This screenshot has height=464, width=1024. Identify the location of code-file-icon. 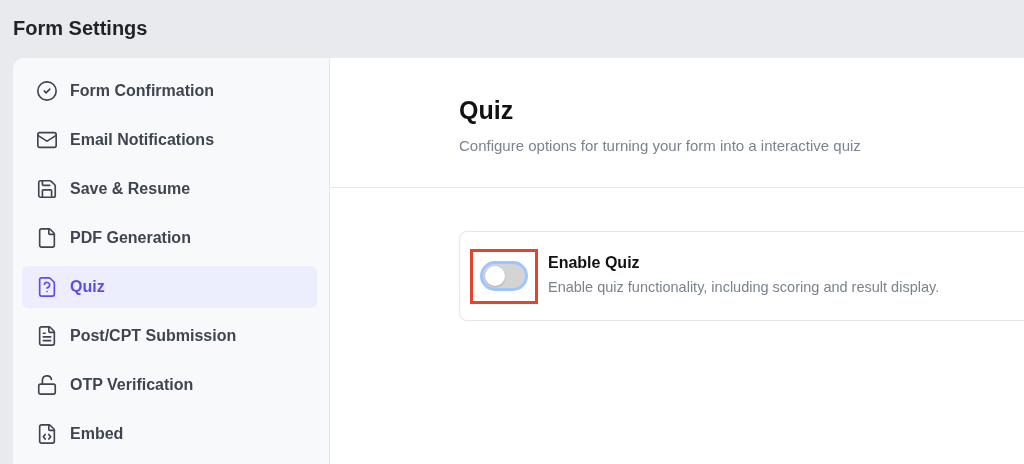
(47, 434).